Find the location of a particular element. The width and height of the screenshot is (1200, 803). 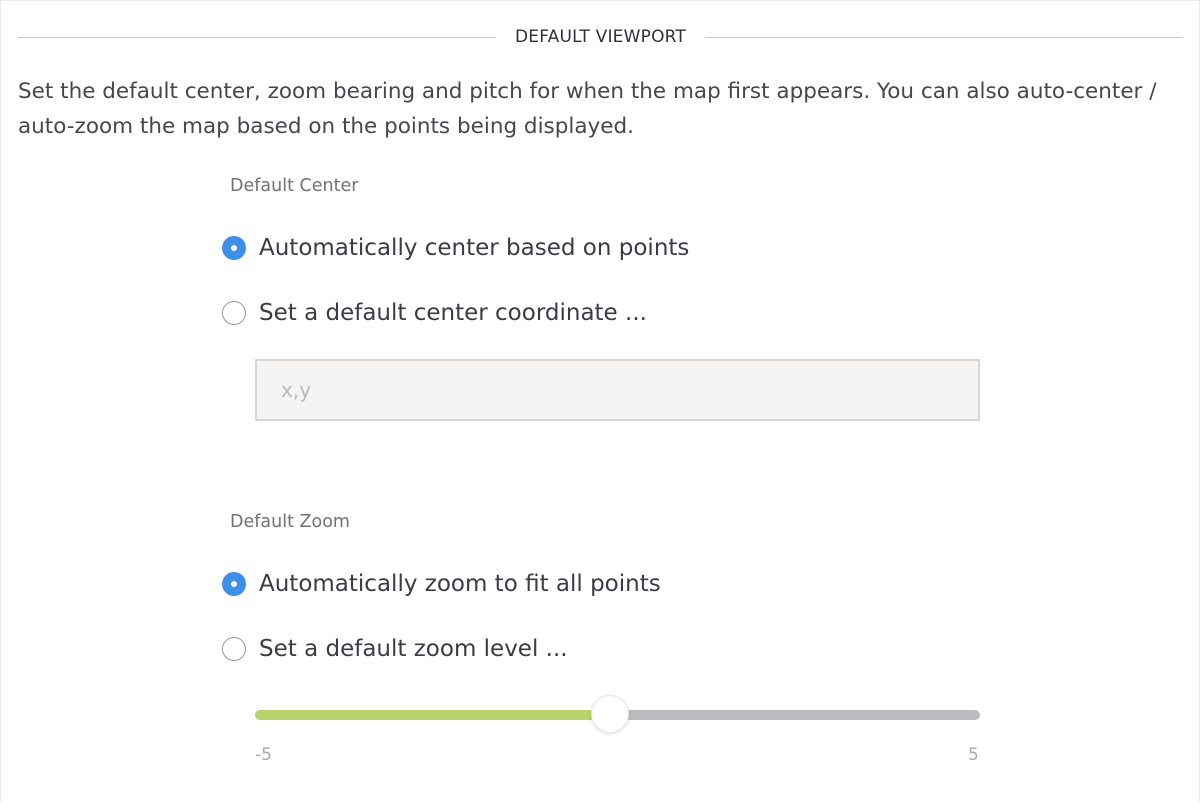

slider-thumb is located at coordinates (610, 714).